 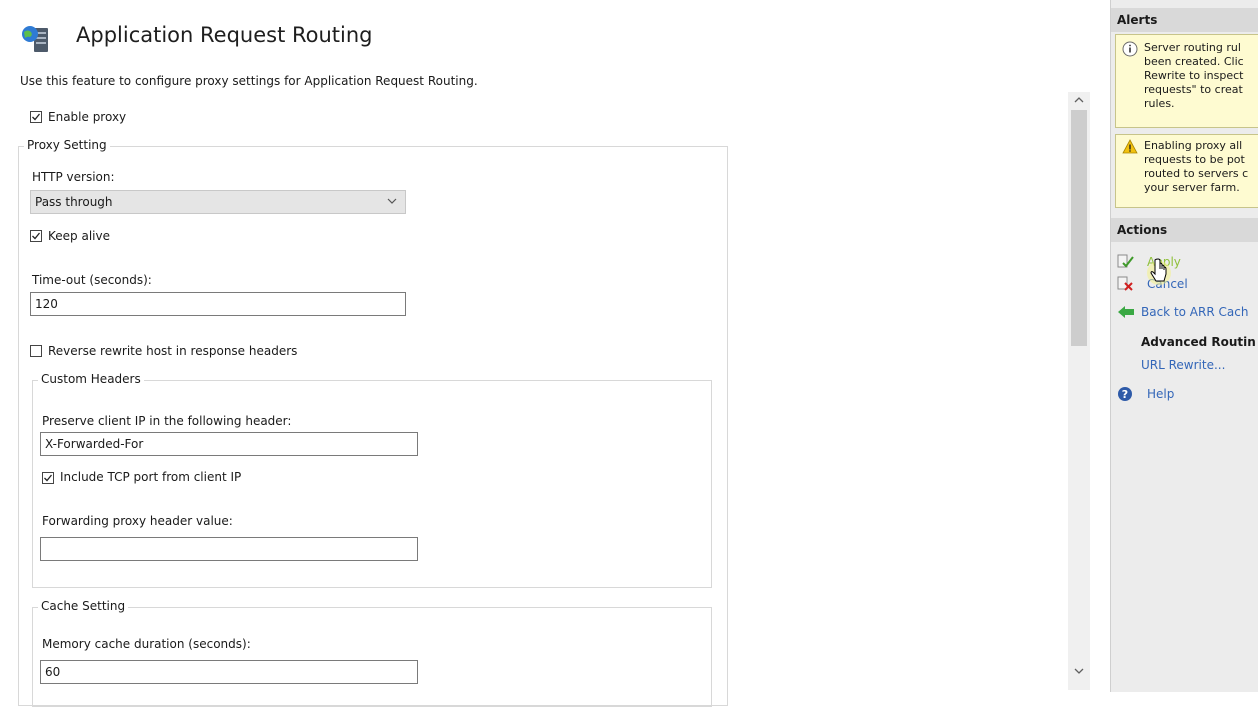 I want to click on actions-header: Actions, so click(x=1184, y=230).